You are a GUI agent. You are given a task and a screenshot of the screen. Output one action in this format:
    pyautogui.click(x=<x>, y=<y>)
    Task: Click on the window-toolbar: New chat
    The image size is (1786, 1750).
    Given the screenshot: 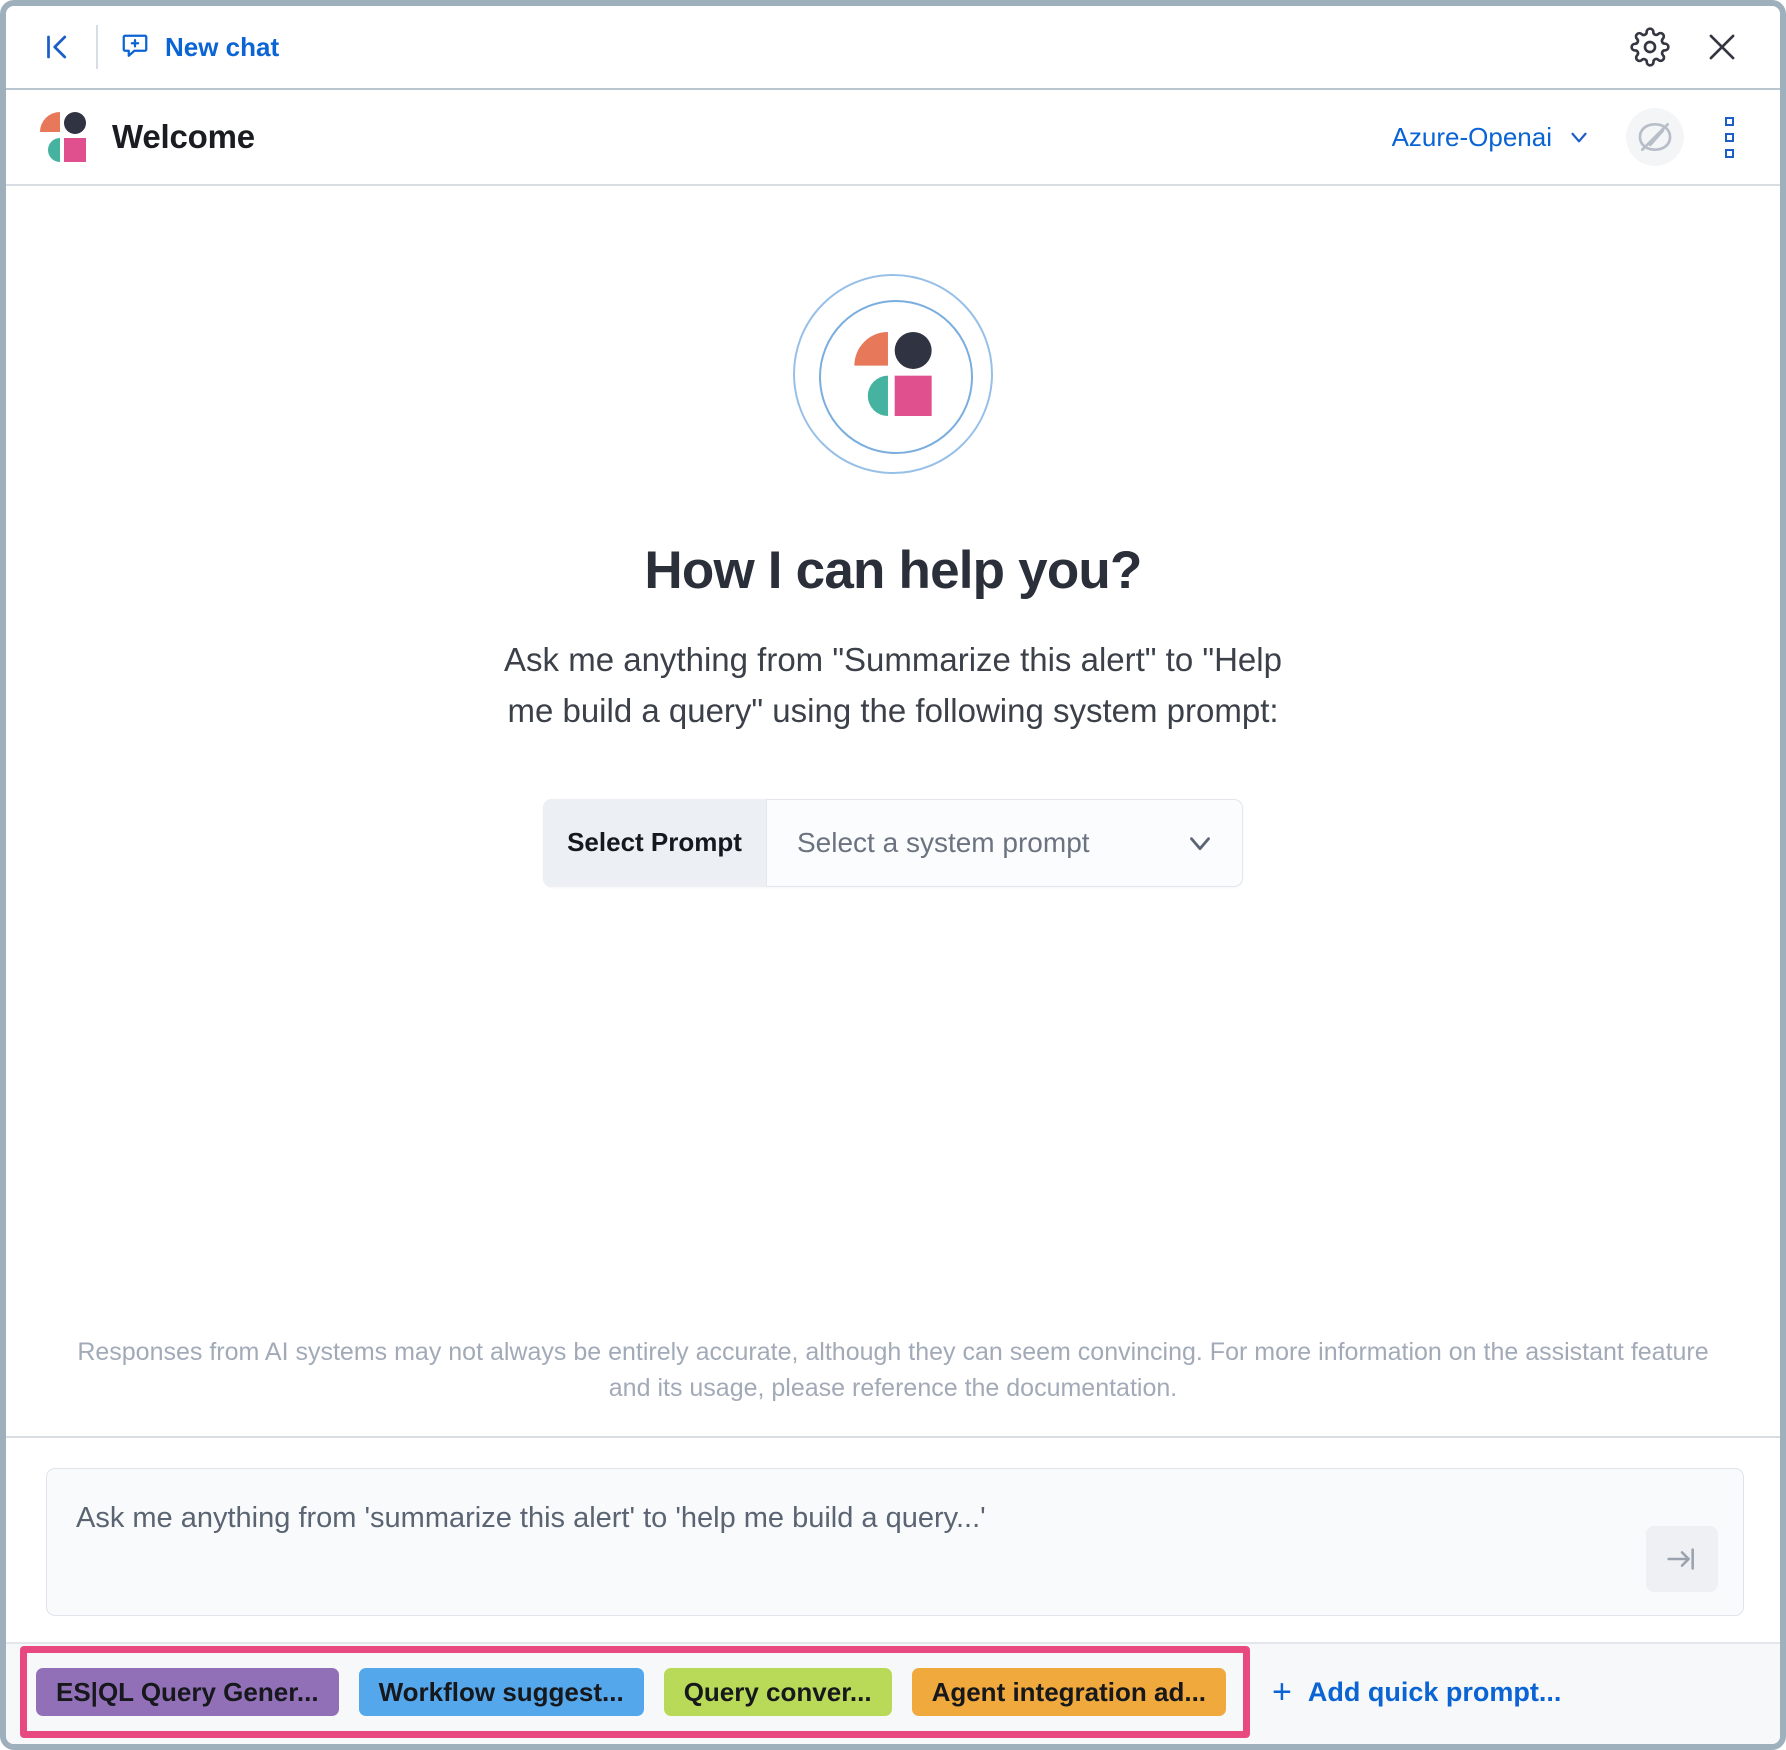 What is the action you would take?
    pyautogui.click(x=893, y=48)
    